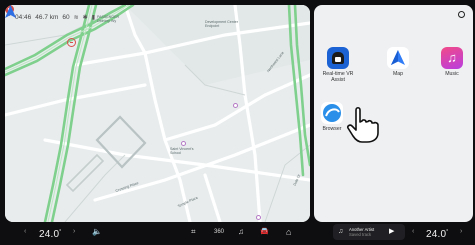 The image size is (475, 245). Describe the element at coordinates (461, 232) in the screenshot. I see `right-temp-increase-button: ›` at that location.